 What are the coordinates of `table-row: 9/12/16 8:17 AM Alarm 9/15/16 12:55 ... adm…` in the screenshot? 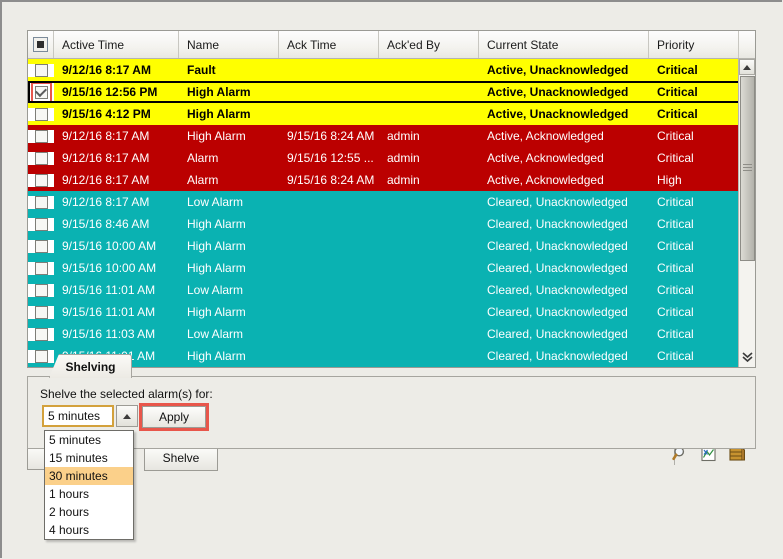 It's located at (391, 158).